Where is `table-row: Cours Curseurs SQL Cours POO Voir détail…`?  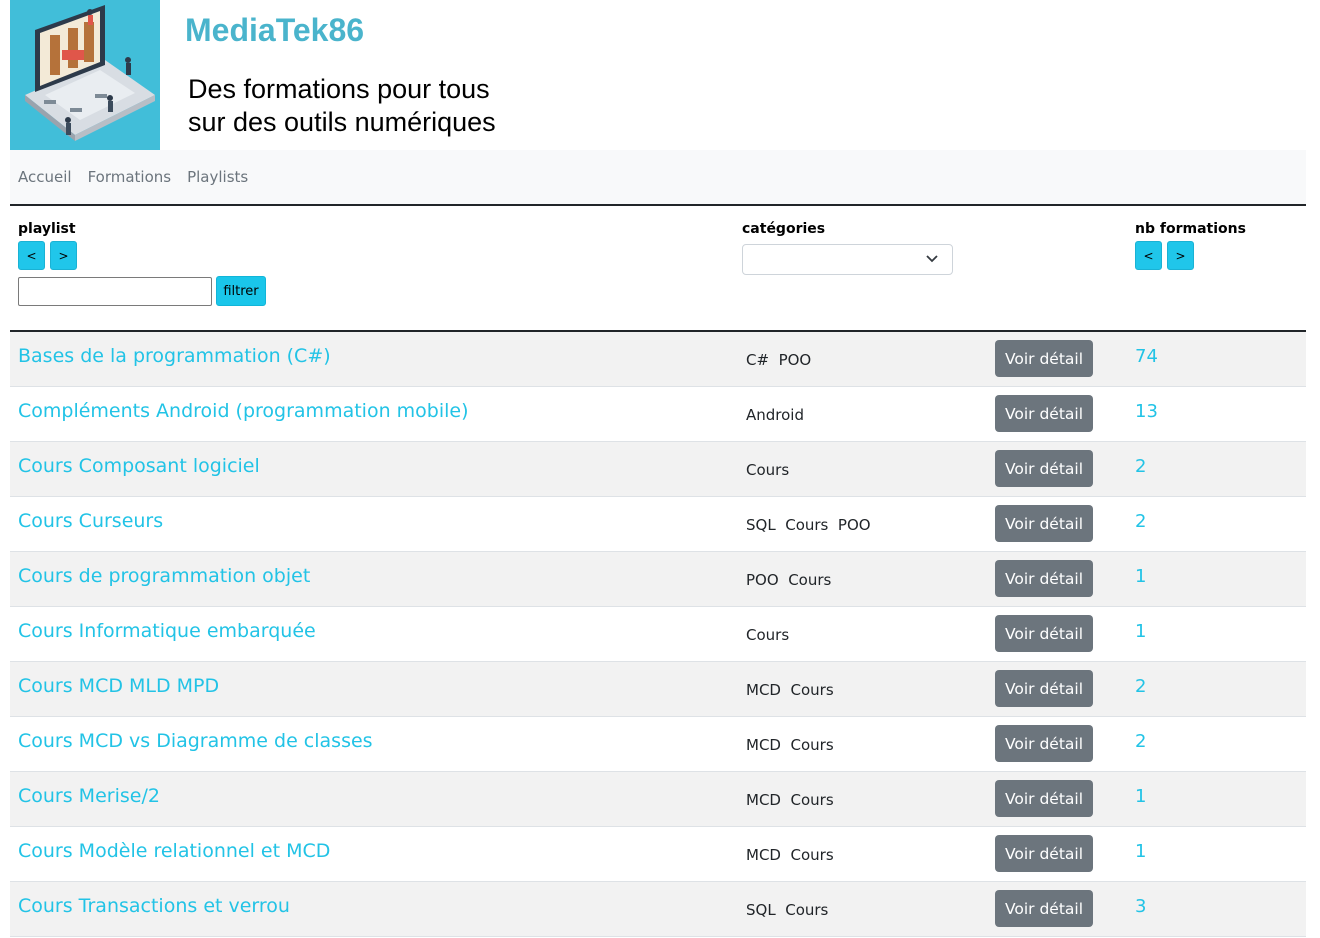
table-row: Cours Curseurs SQL Cours POO Voir détail… is located at coordinates (658, 524).